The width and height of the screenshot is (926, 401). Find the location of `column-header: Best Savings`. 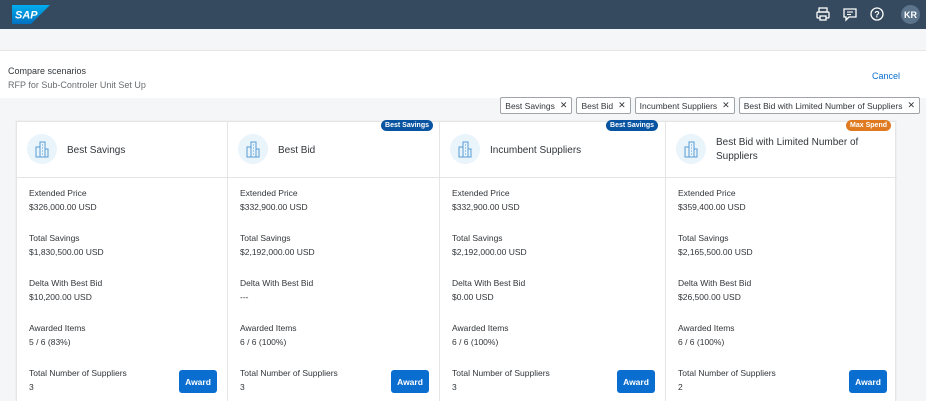

column-header: Best Savings is located at coordinates (122, 150).